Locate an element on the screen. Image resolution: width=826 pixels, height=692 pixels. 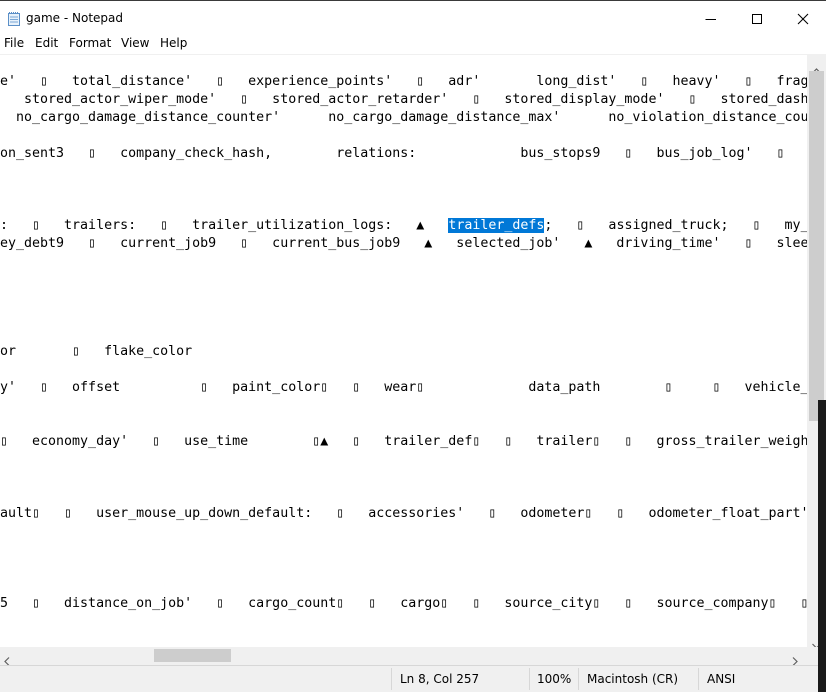
title-bar: game - Notepad is located at coordinates (413, 18).